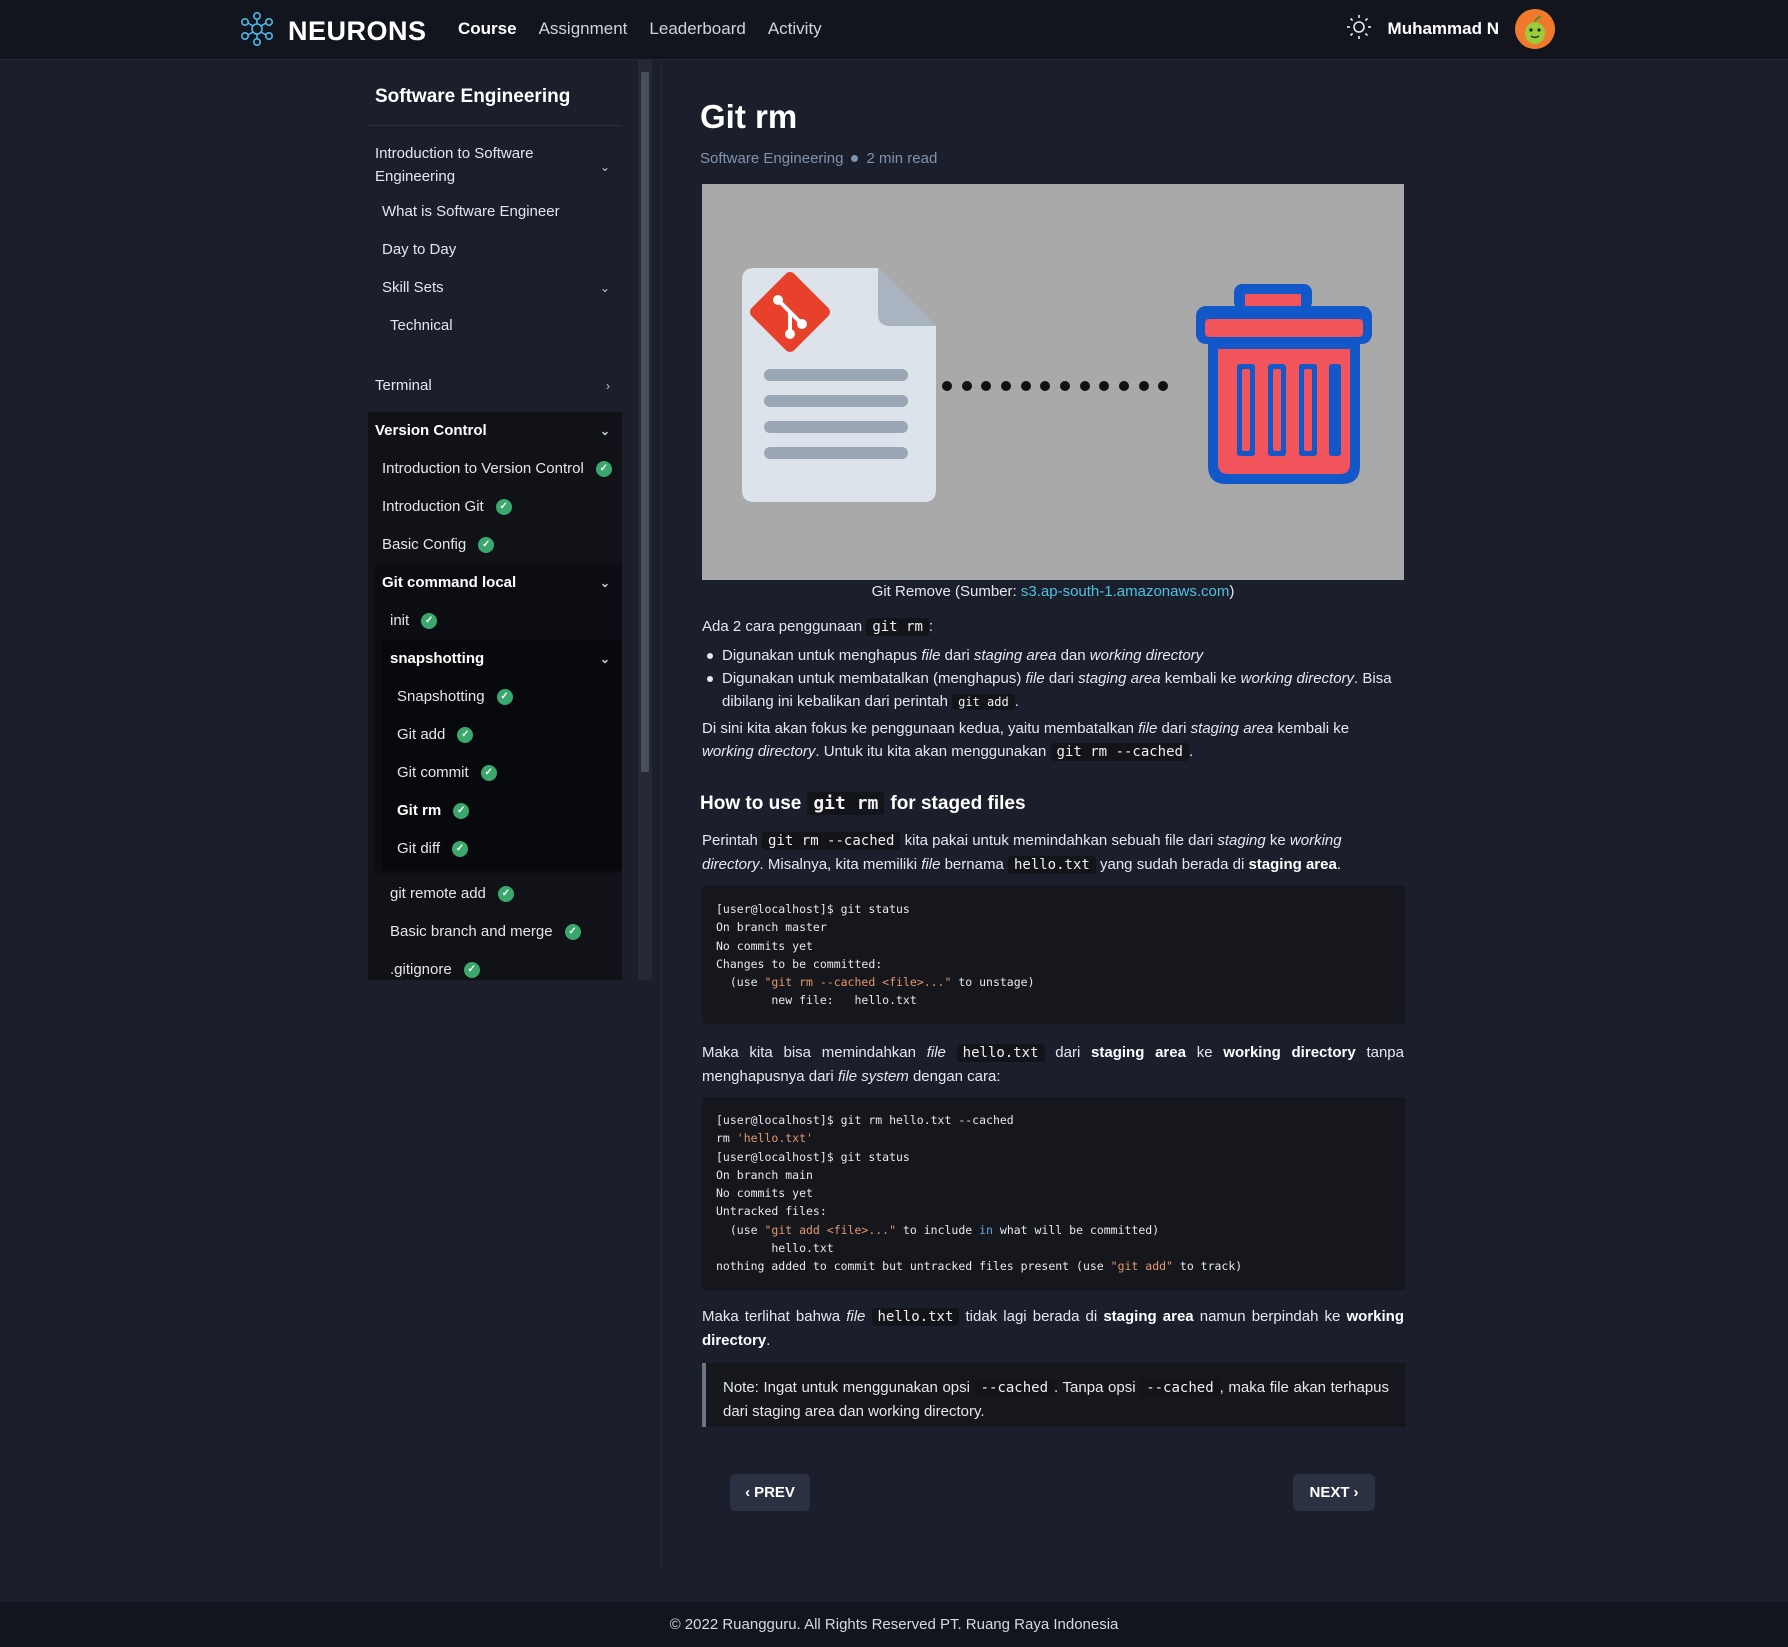 The height and width of the screenshot is (1647, 1788). I want to click on text: Note: Ingat untuk menggunakan opsi, so click(846, 1387).